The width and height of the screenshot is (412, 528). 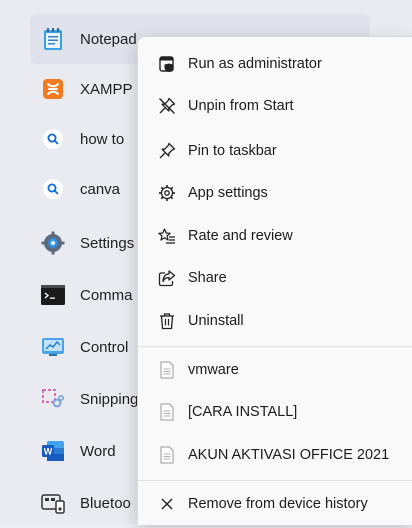 What do you see at coordinates (241, 106) in the screenshot?
I see `menu-label-unpin-from-start: Unpin from Start` at bounding box center [241, 106].